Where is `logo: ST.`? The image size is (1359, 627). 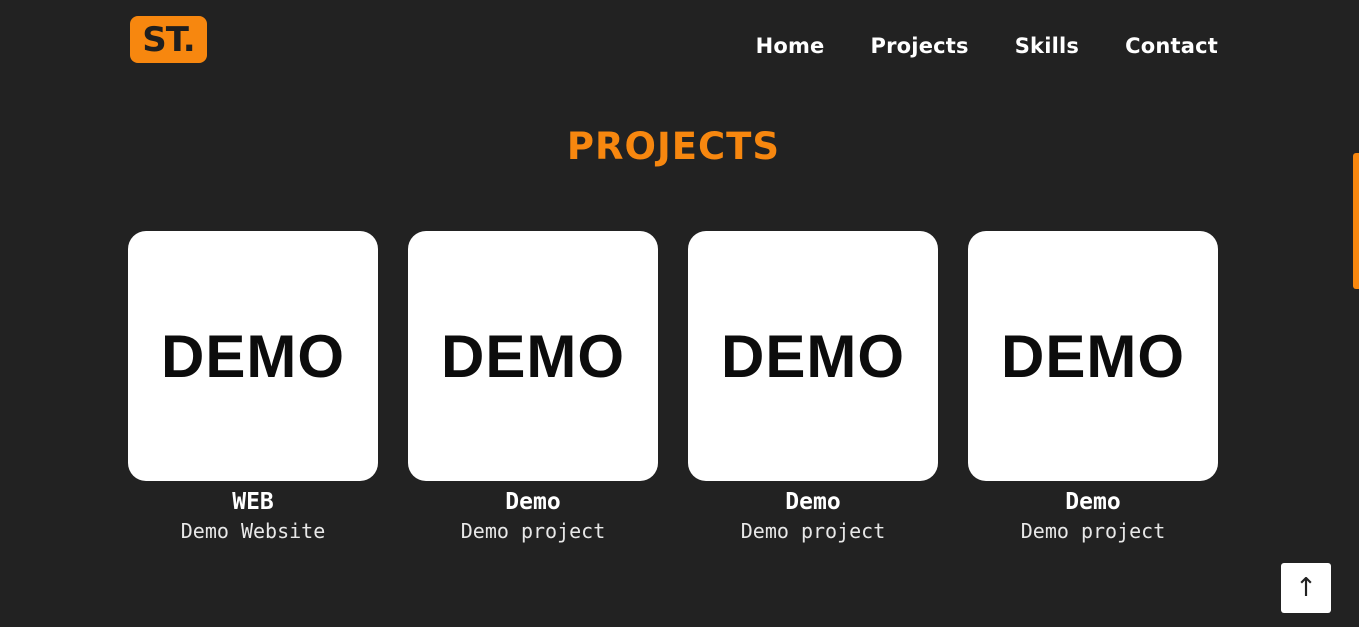 logo: ST. is located at coordinates (168, 39).